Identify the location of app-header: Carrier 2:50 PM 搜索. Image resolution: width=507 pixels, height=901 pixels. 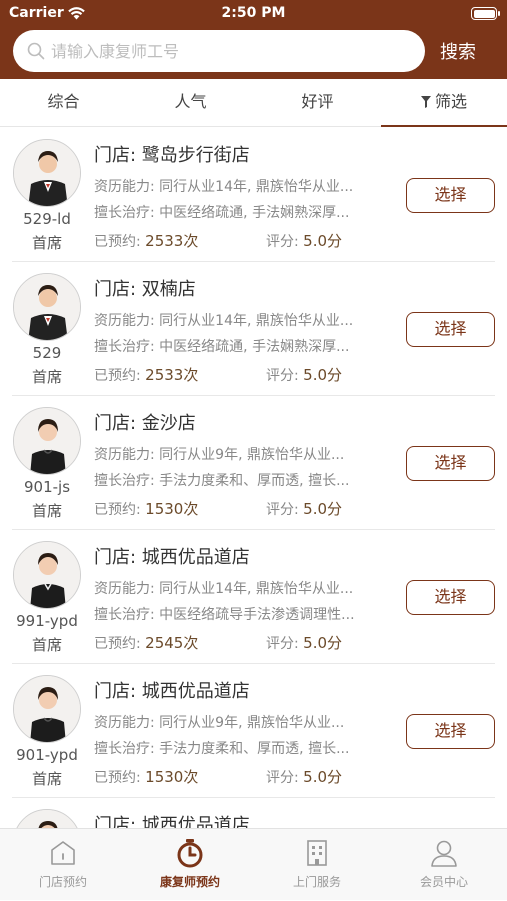
(253, 39).